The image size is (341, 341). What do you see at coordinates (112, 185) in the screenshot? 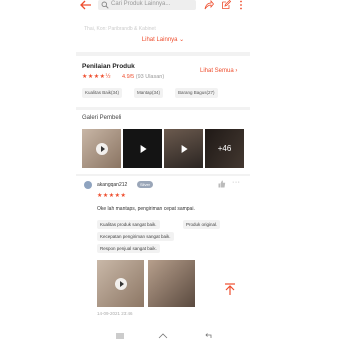
I see `reviewer-name: akangqan212` at bounding box center [112, 185].